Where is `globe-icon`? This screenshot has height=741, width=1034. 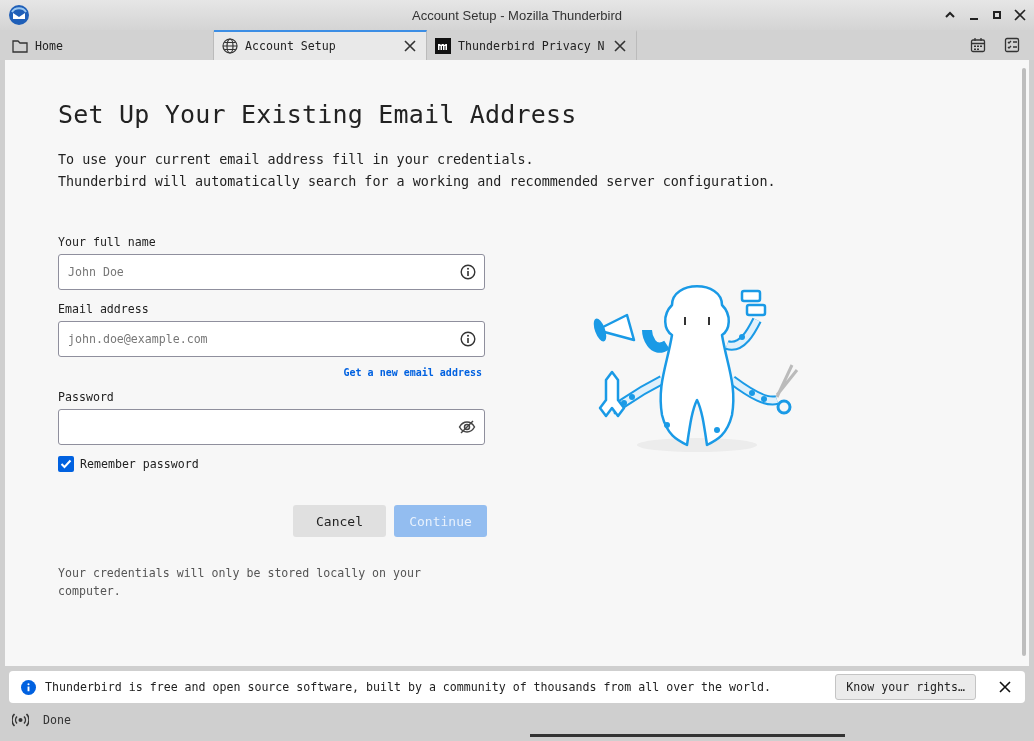 globe-icon is located at coordinates (230, 46).